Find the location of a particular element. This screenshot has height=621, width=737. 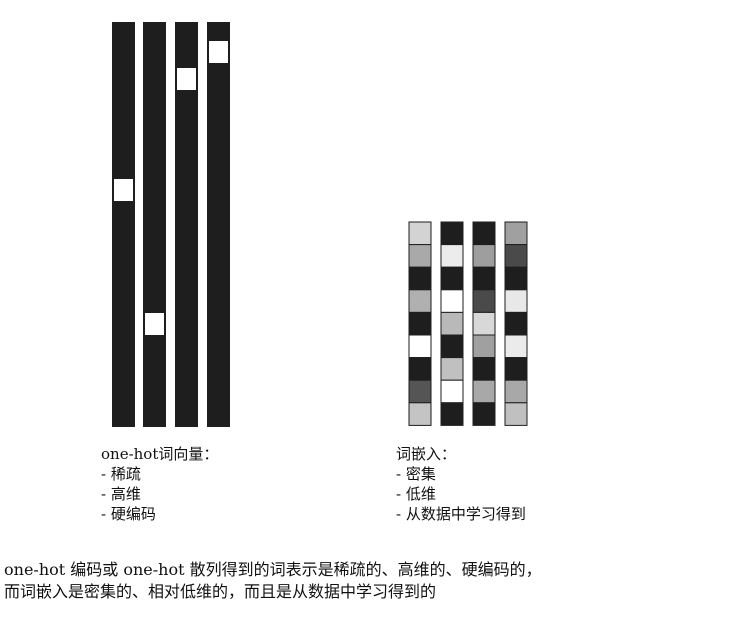

onehot-property-hardcoded: 硬编码 is located at coordinates (159, 514).